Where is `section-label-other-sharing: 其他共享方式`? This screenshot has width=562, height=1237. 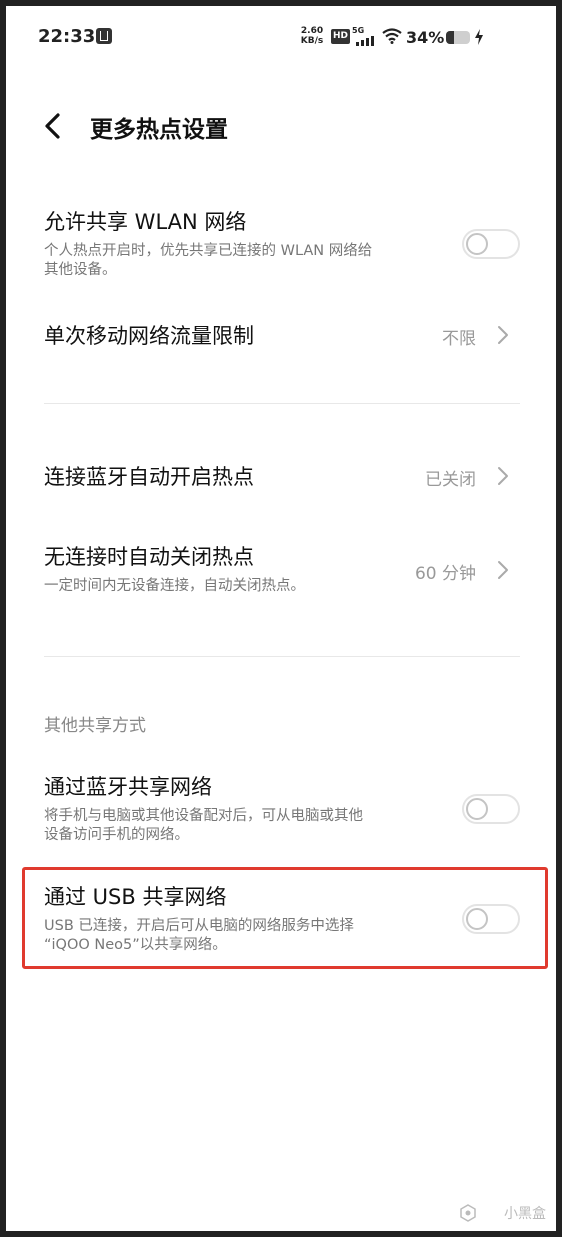 section-label-other-sharing: 其他共享方式 is located at coordinates (95, 726).